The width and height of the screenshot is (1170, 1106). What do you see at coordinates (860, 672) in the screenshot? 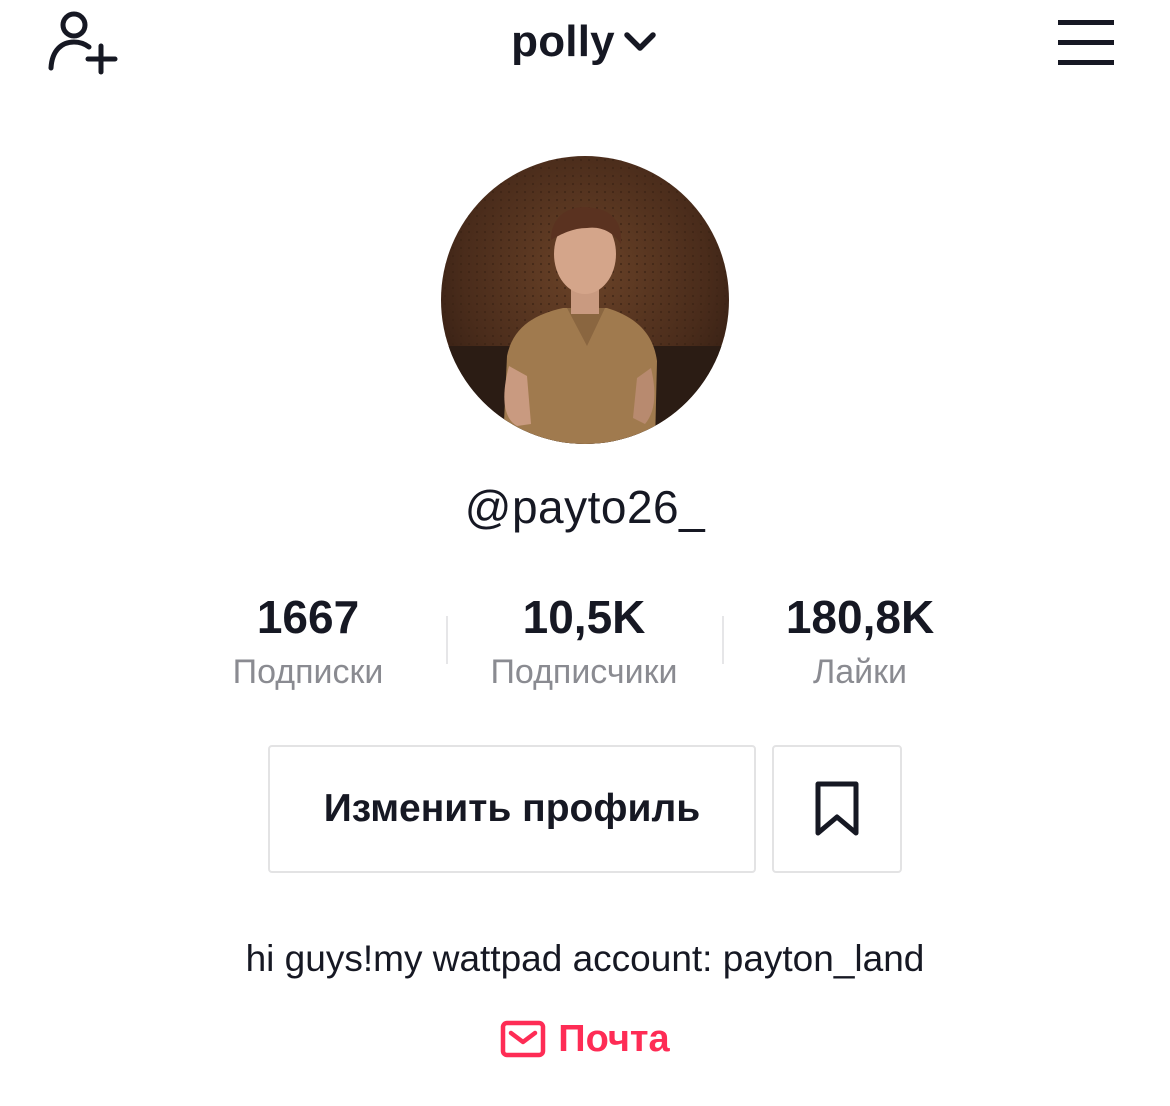
I see `stat-likes-label: Лайки` at bounding box center [860, 672].